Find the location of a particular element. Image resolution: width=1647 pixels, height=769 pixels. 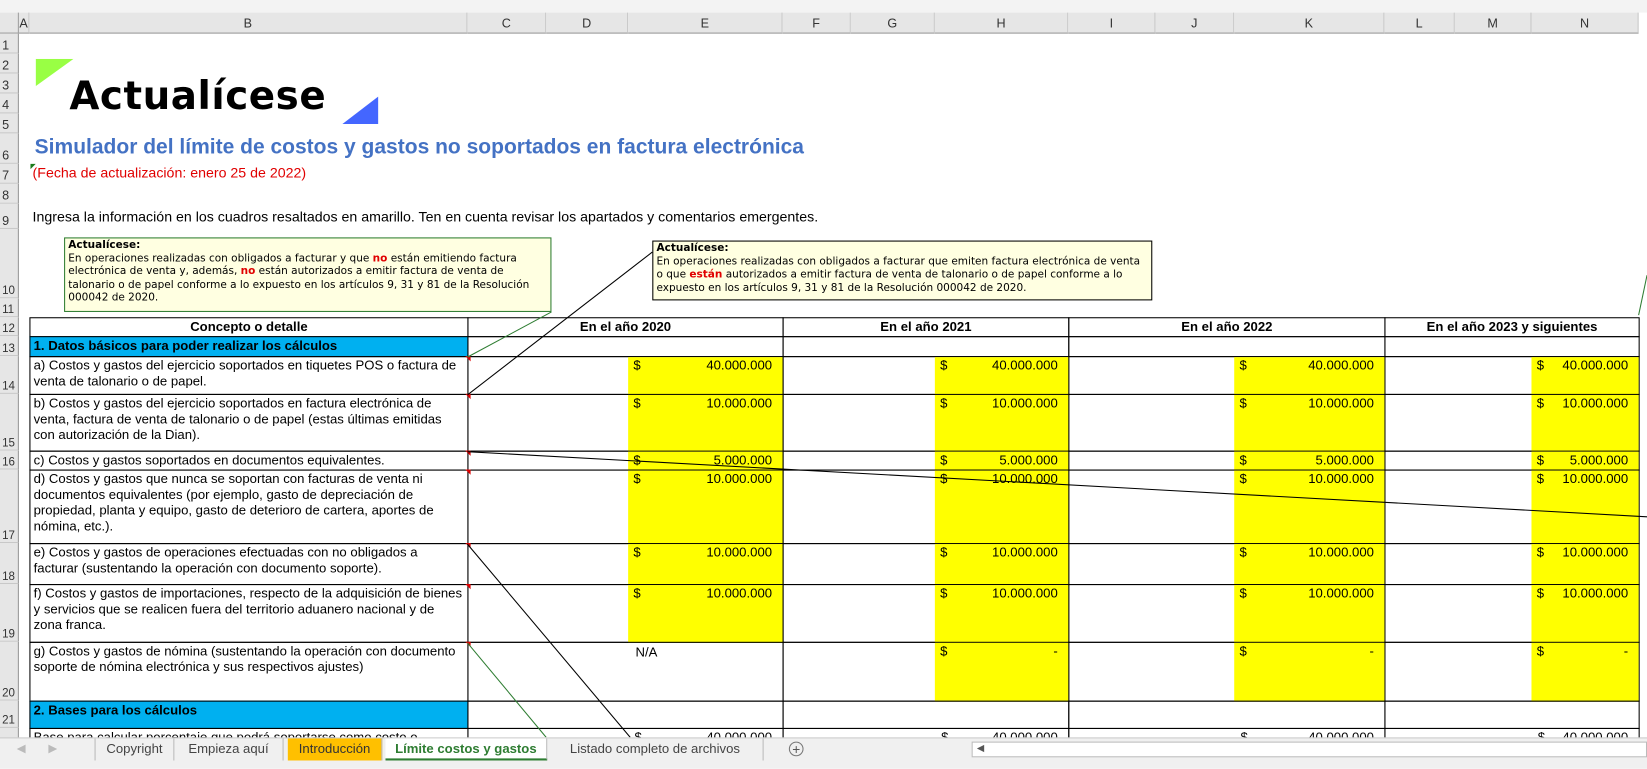

sheet-tab-1: Copyright is located at coordinates (134, 749).